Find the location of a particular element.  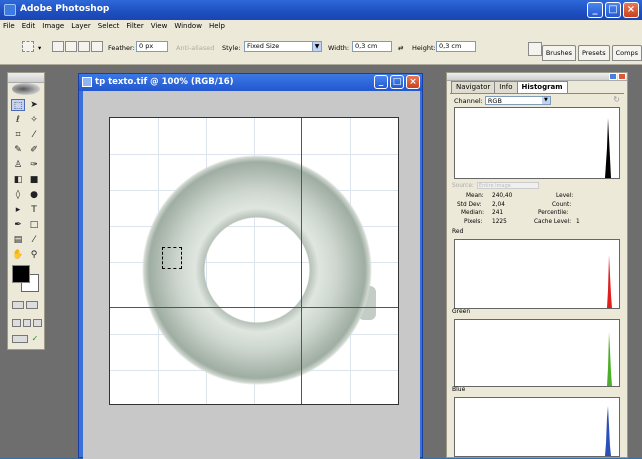

subtract-selection-icon is located at coordinates (84, 46).